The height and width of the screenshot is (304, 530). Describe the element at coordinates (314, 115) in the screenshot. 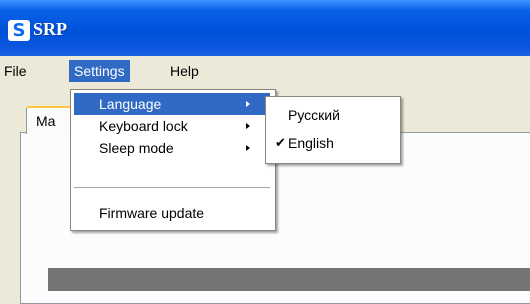

I see `menu-item-russian-label: Русский` at that location.